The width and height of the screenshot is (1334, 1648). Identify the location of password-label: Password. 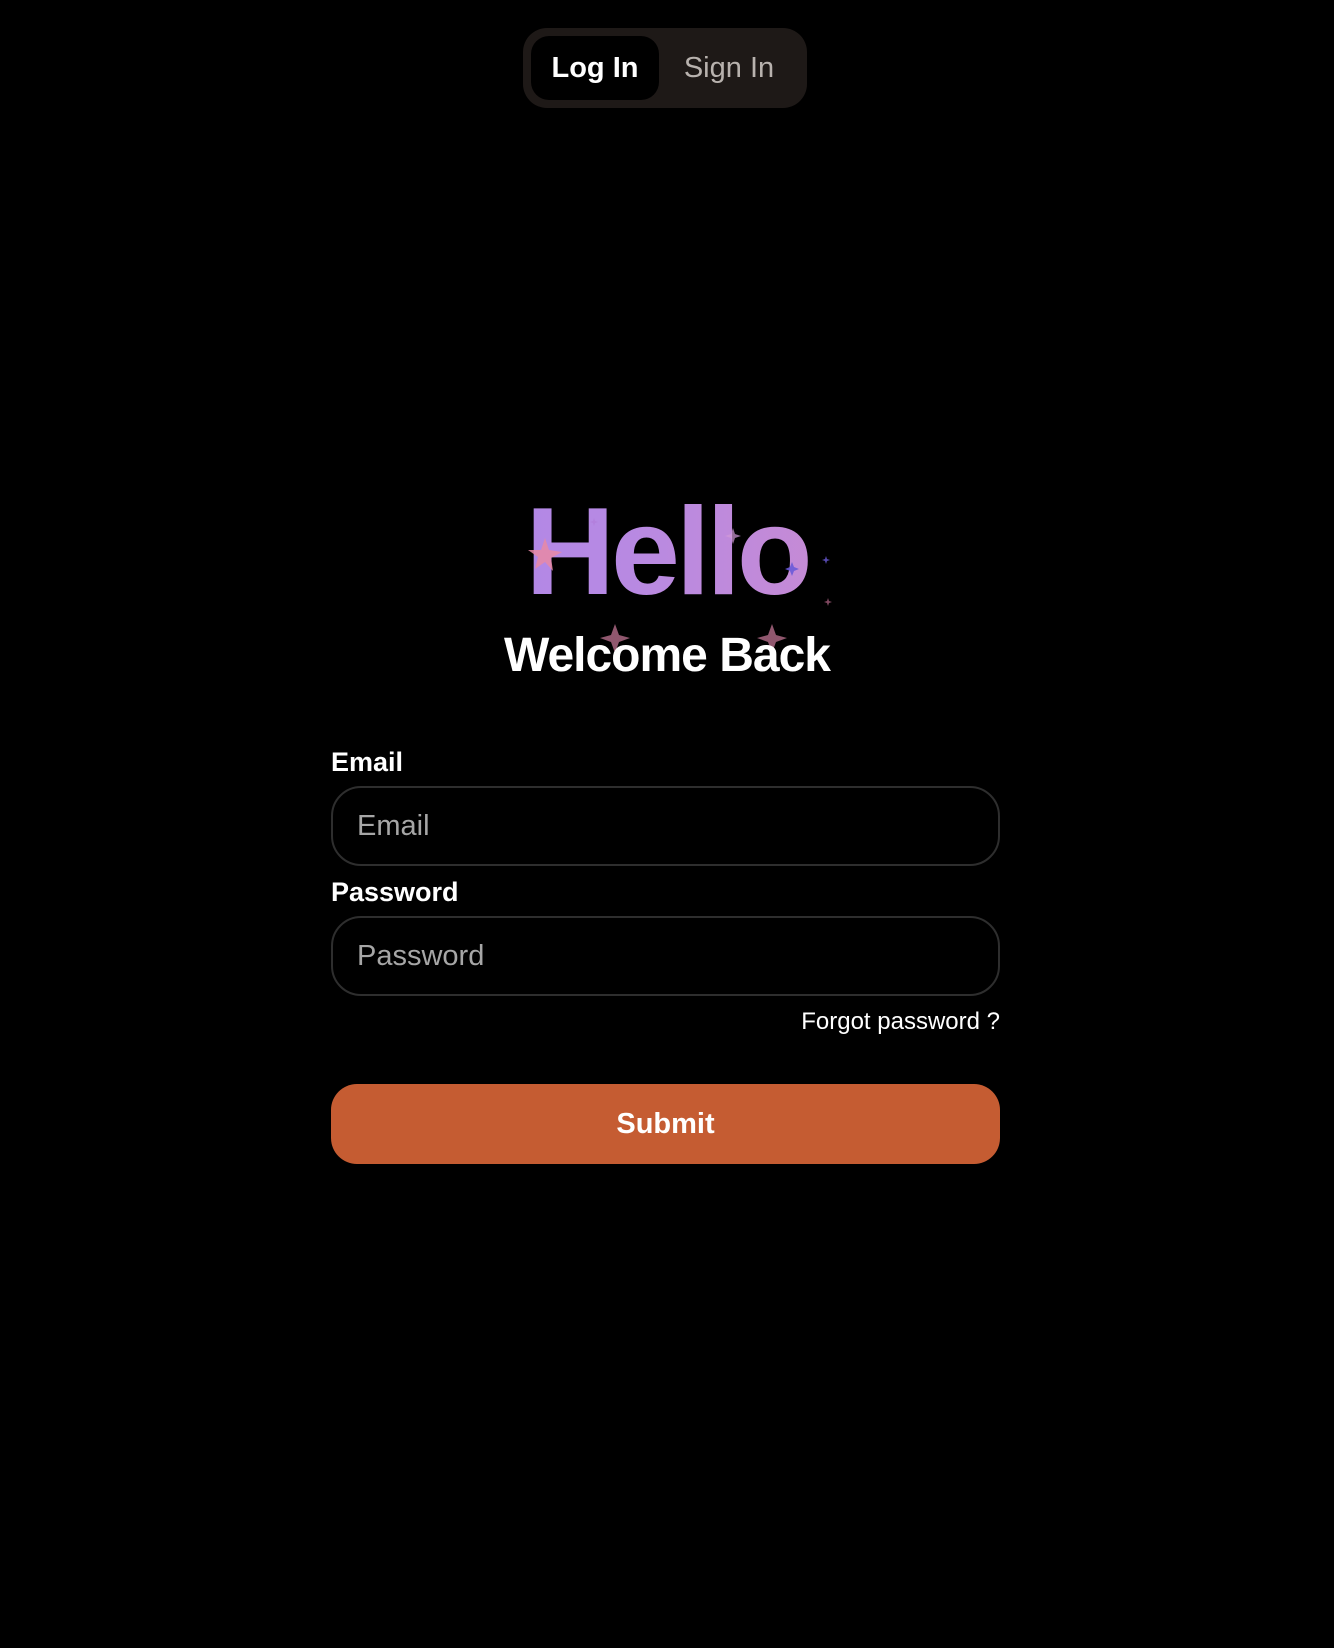
(395, 892).